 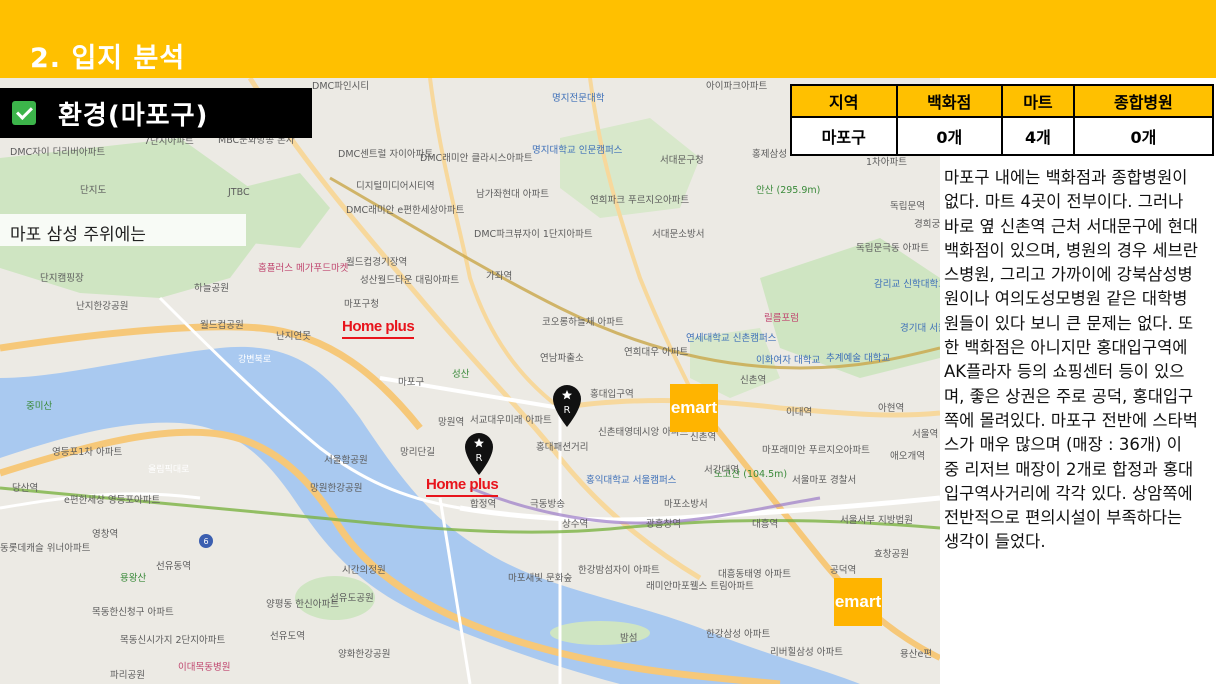 What do you see at coordinates (169, 470) in the screenshot?
I see `map-label: 올림픽대로` at bounding box center [169, 470].